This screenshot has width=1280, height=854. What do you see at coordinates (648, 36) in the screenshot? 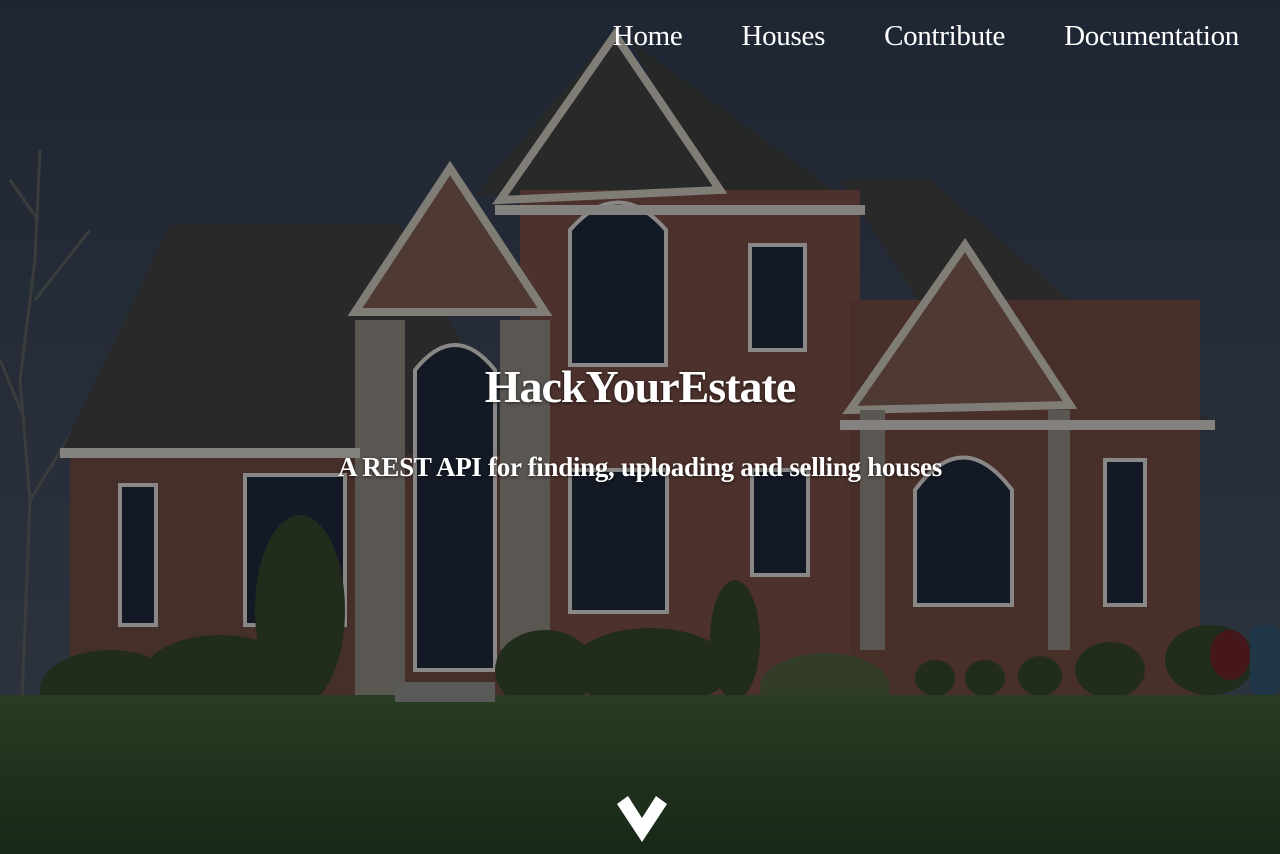
I see `nav-home-link: Home` at bounding box center [648, 36].